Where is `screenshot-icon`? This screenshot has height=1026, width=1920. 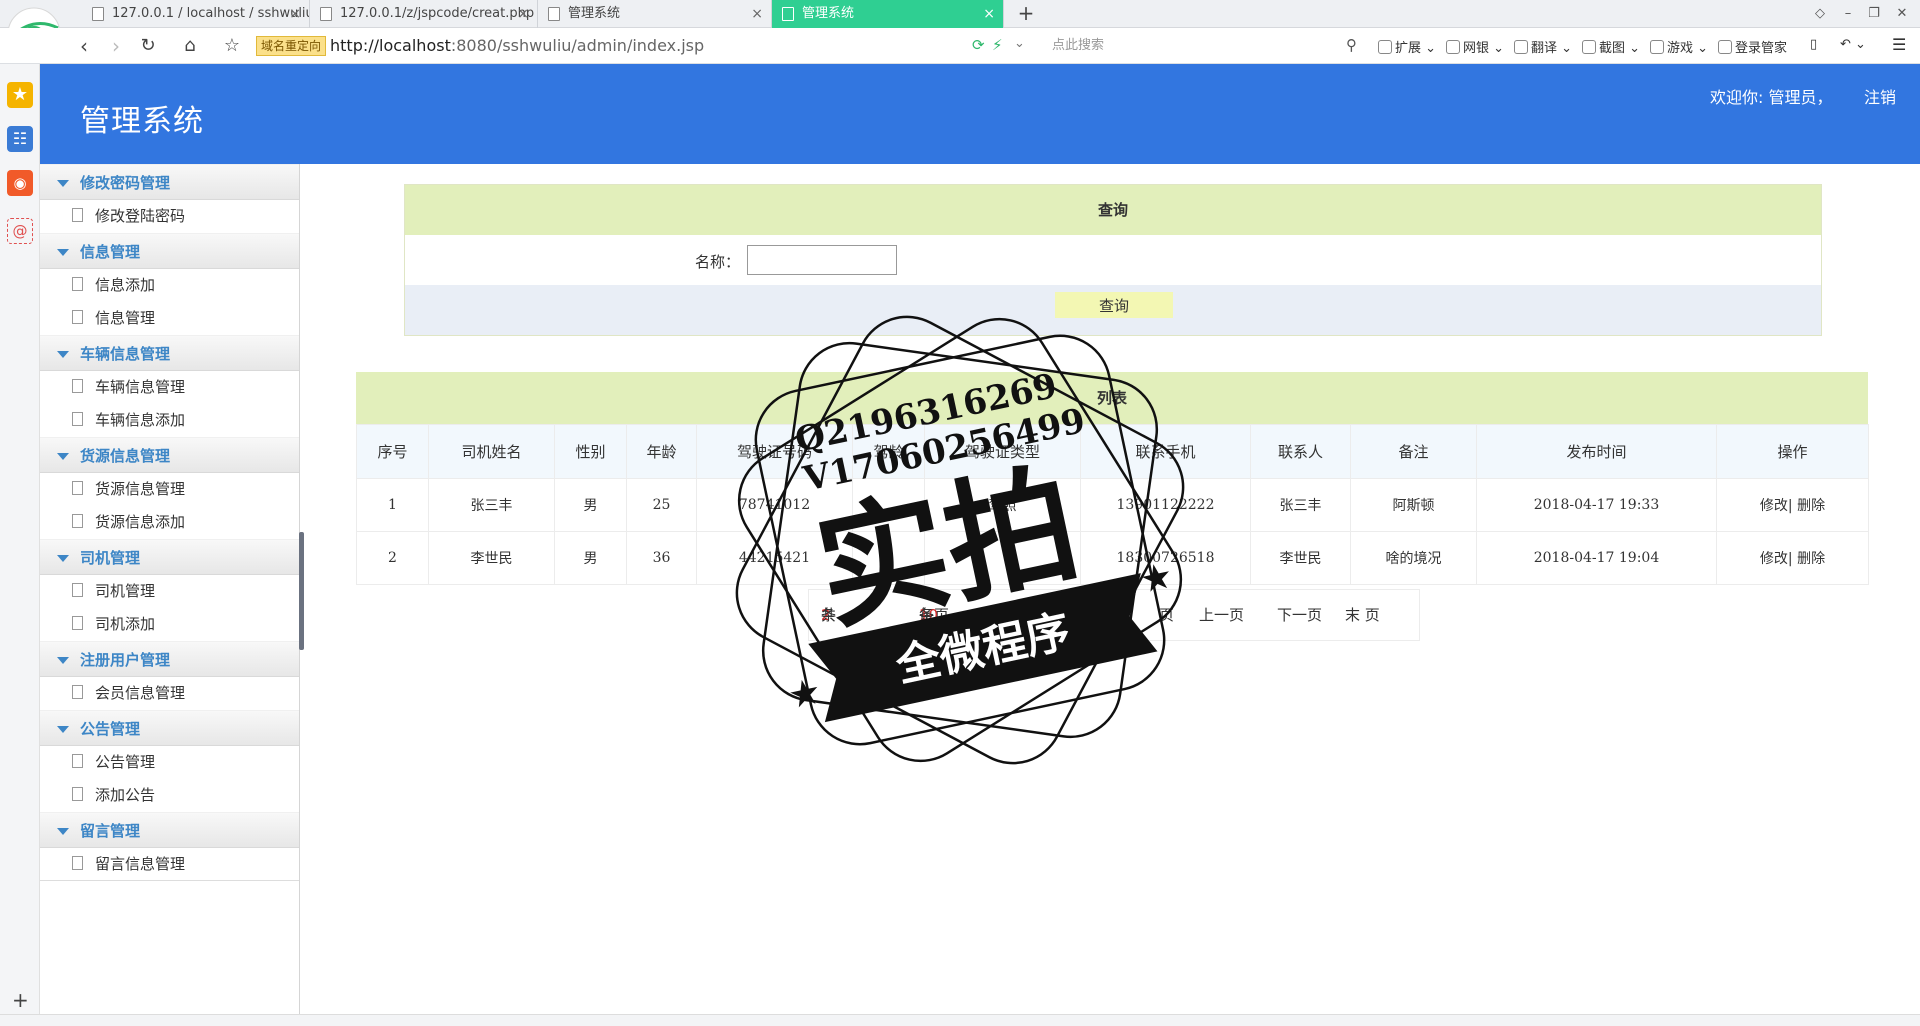 screenshot-icon is located at coordinates (1589, 47).